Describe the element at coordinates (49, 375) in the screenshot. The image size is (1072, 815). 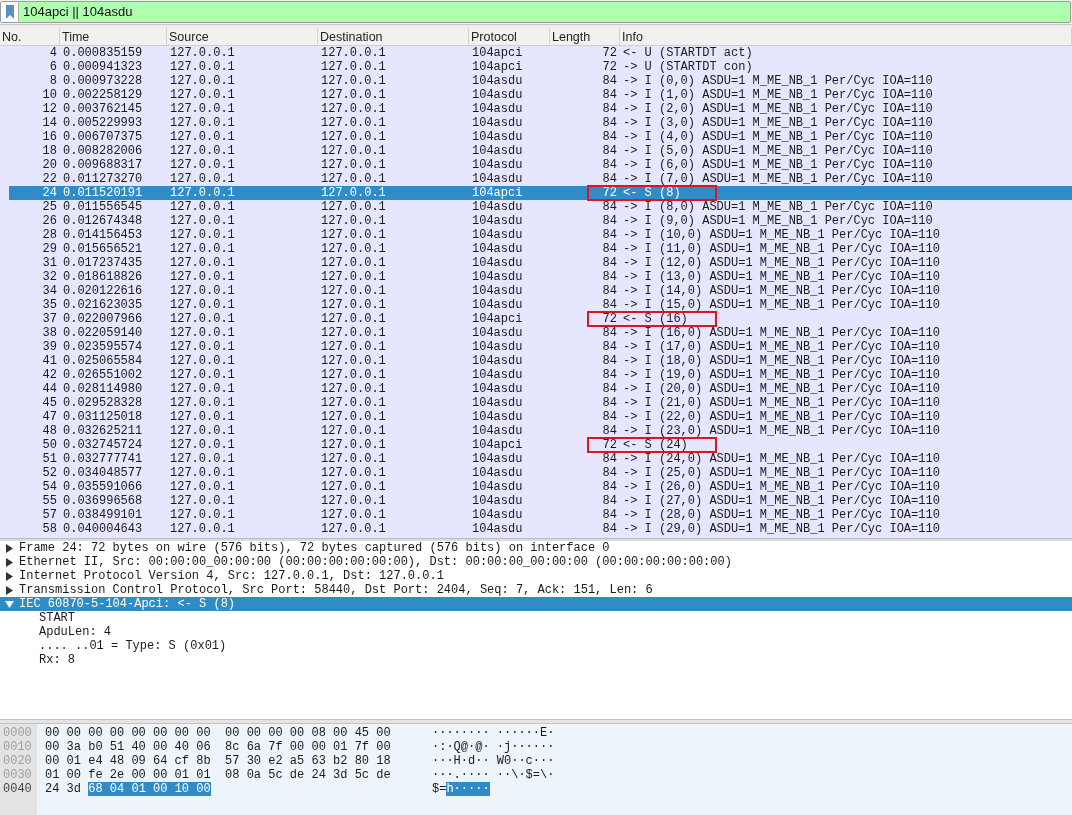
I see `number-cell-text: 42` at that location.